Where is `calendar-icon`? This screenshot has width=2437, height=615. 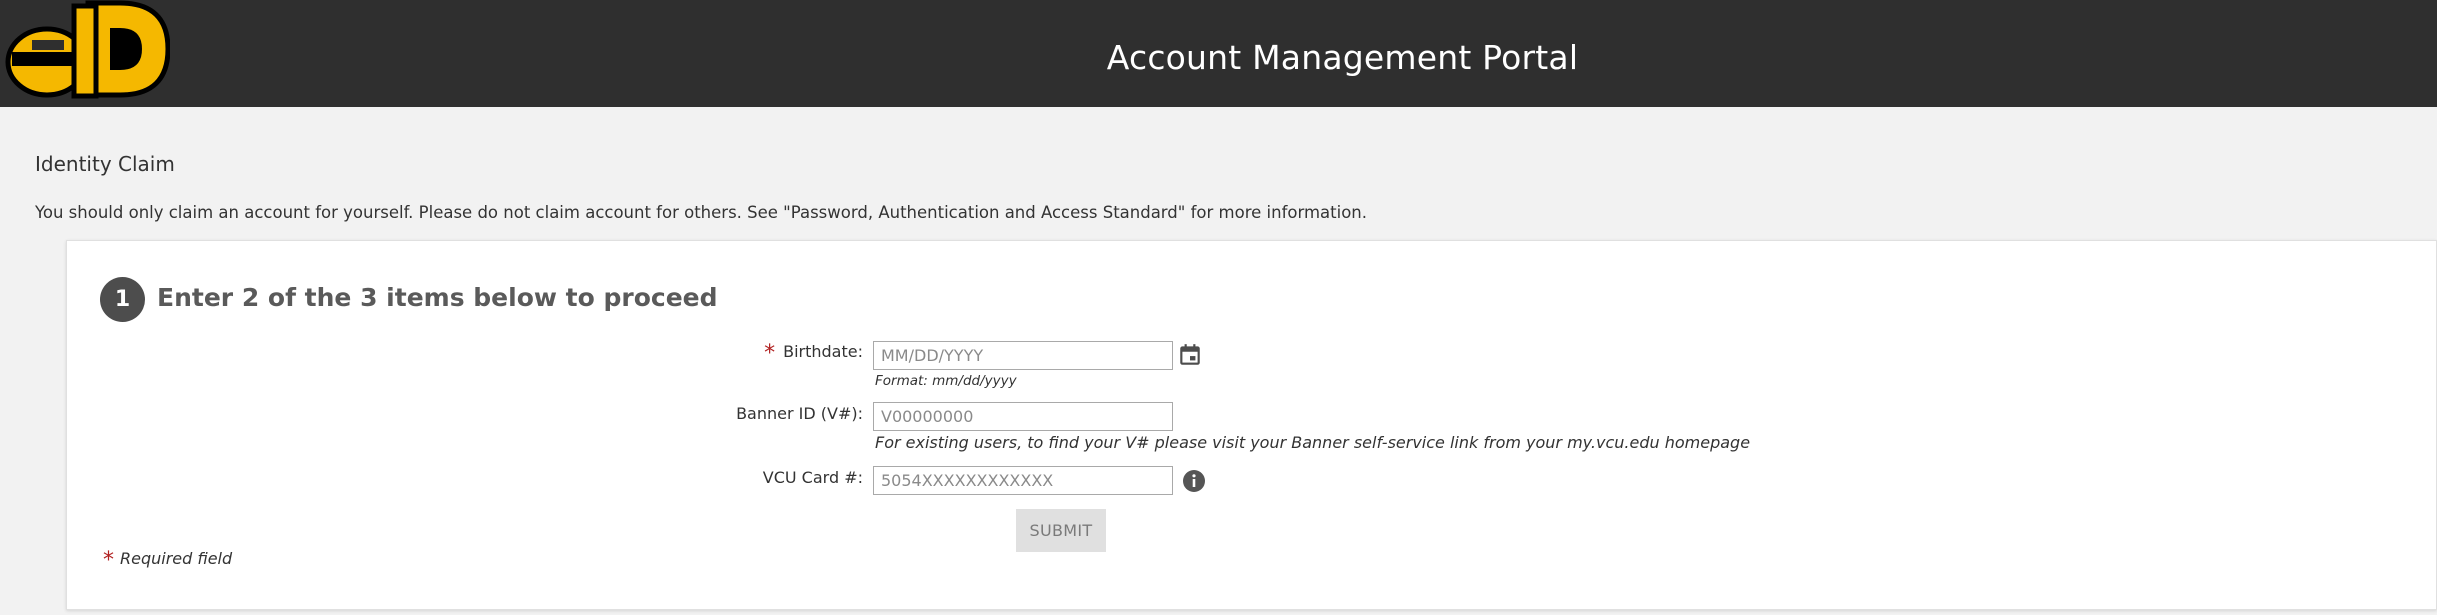 calendar-icon is located at coordinates (1190, 357).